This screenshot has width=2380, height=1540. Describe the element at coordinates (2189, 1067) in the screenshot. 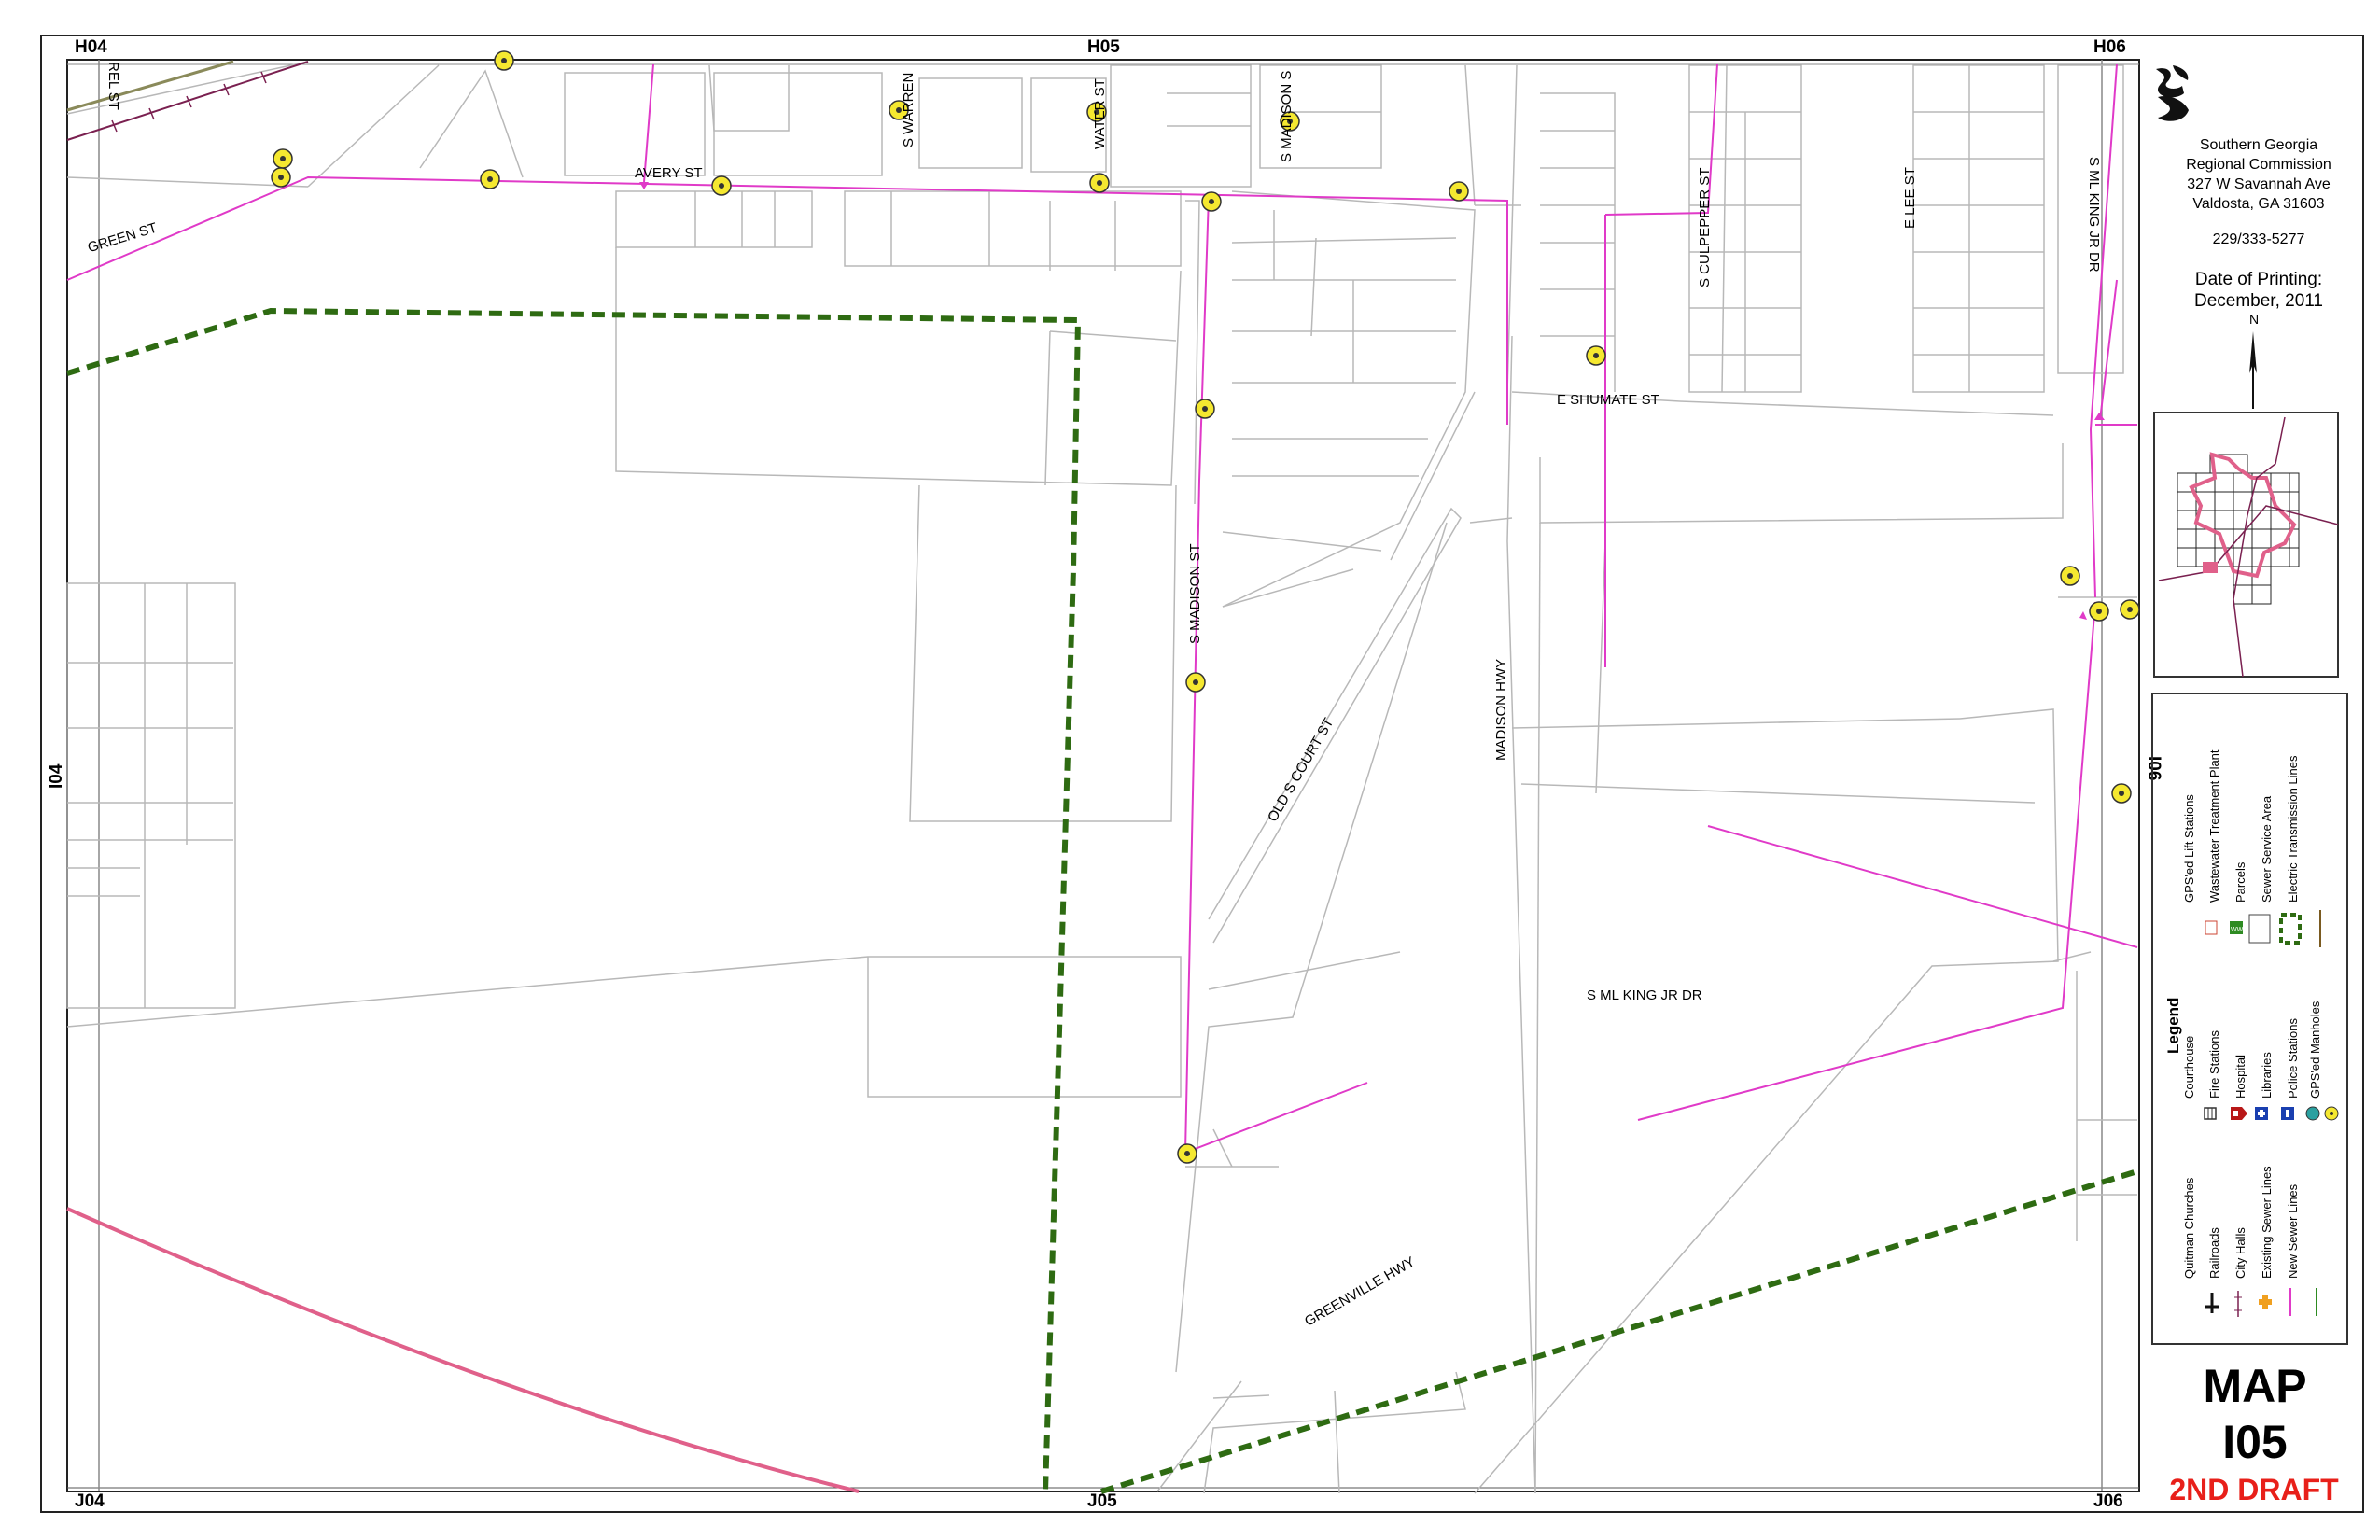

I see `legend-item-label: Courthouse` at that location.